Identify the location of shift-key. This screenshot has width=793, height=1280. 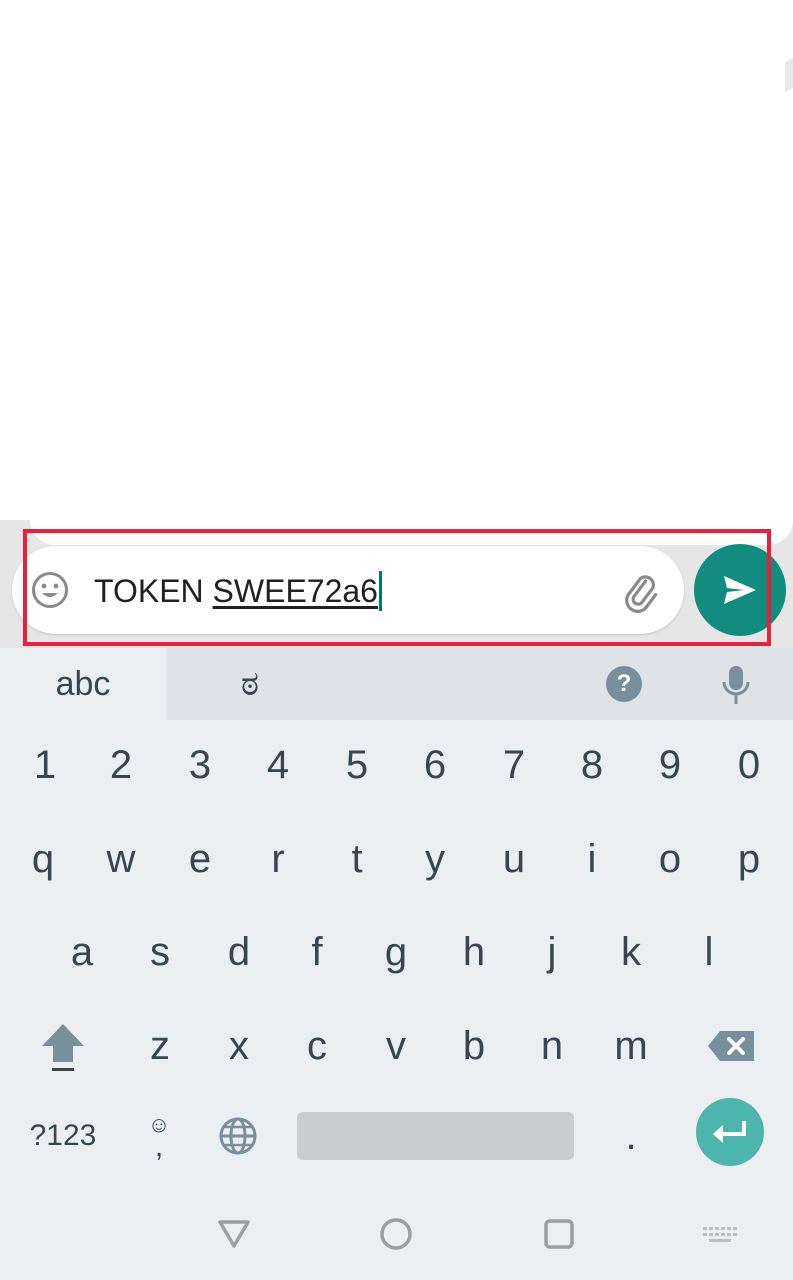
(63, 1046).